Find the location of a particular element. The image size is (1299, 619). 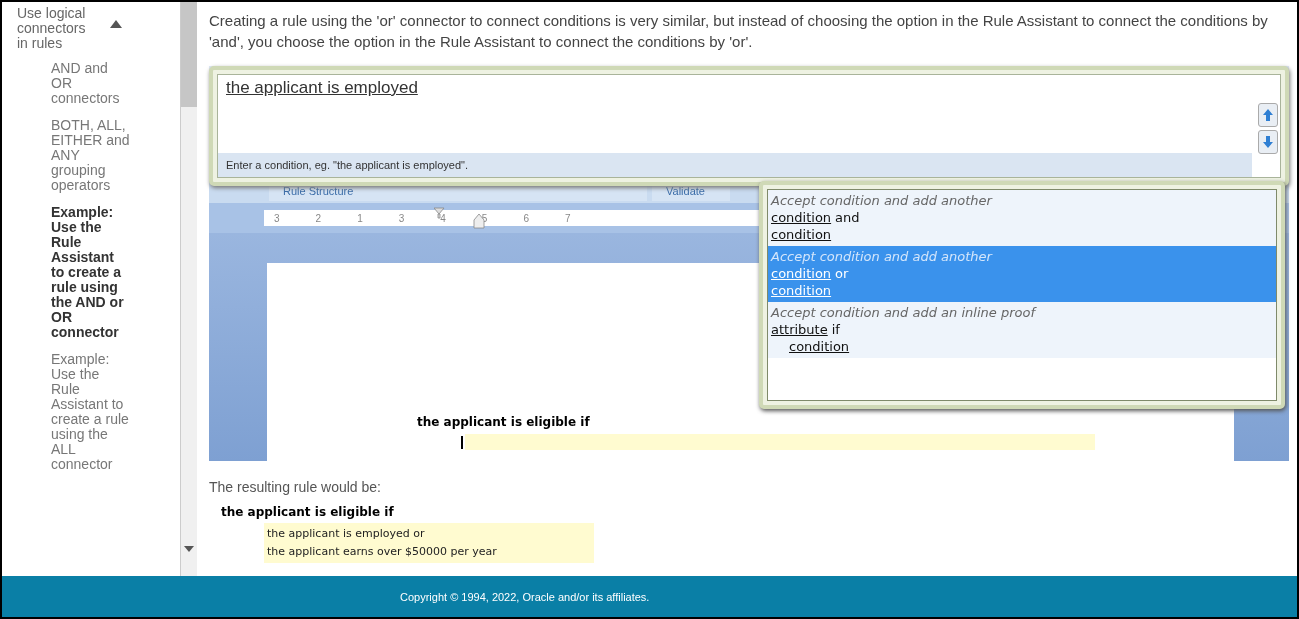

move-up-button is located at coordinates (1268, 115).